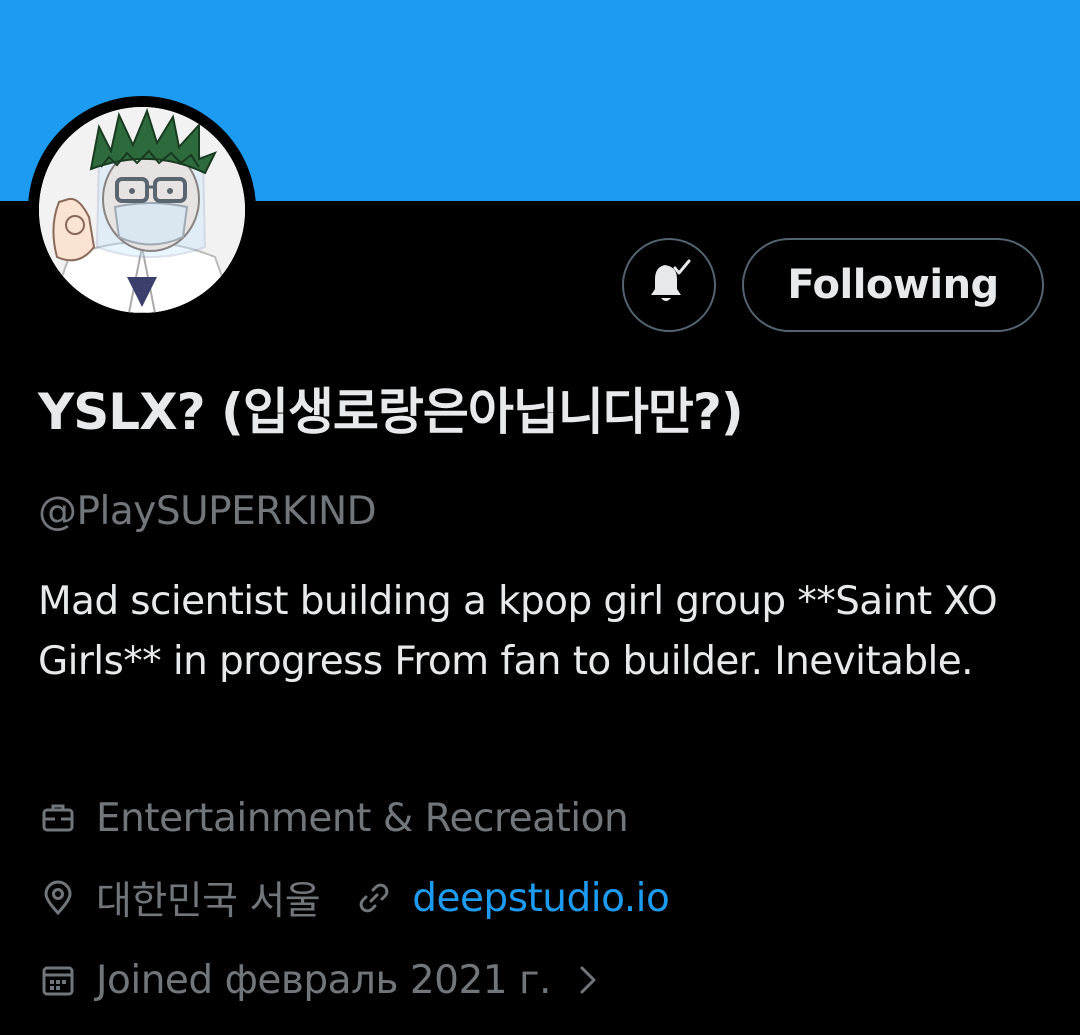  I want to click on bell-check-icon, so click(669, 285).